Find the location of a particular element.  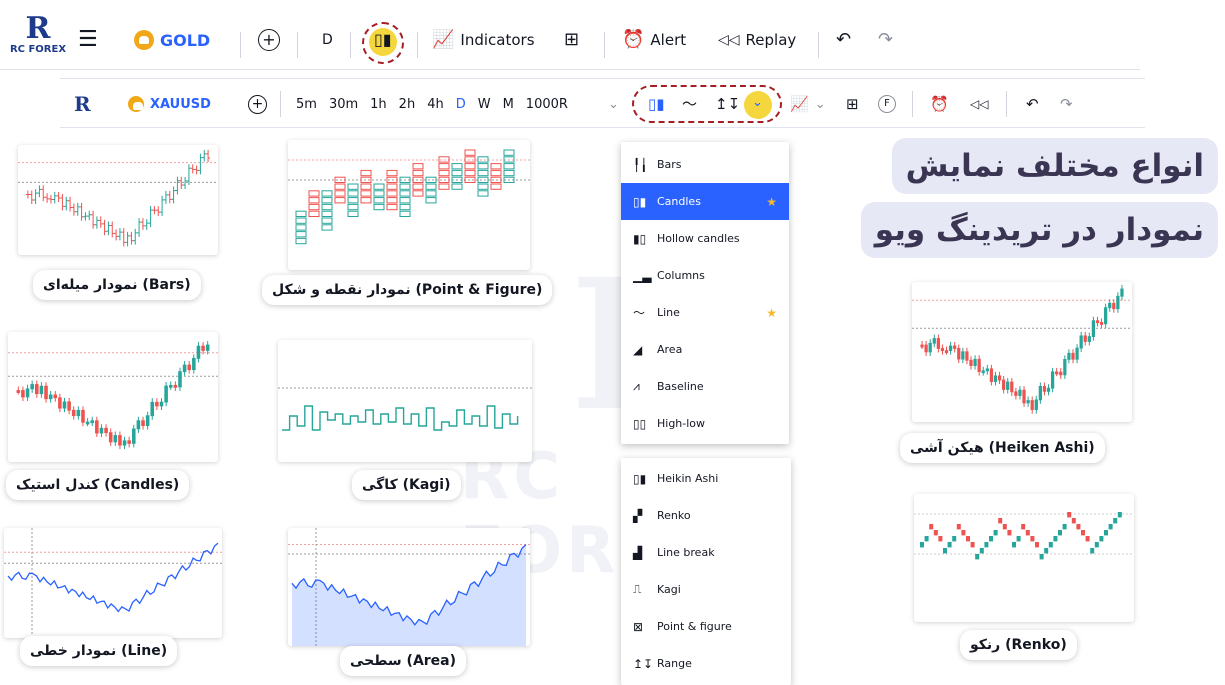

redo-button-2: ↷ is located at coordinates (1066, 104).